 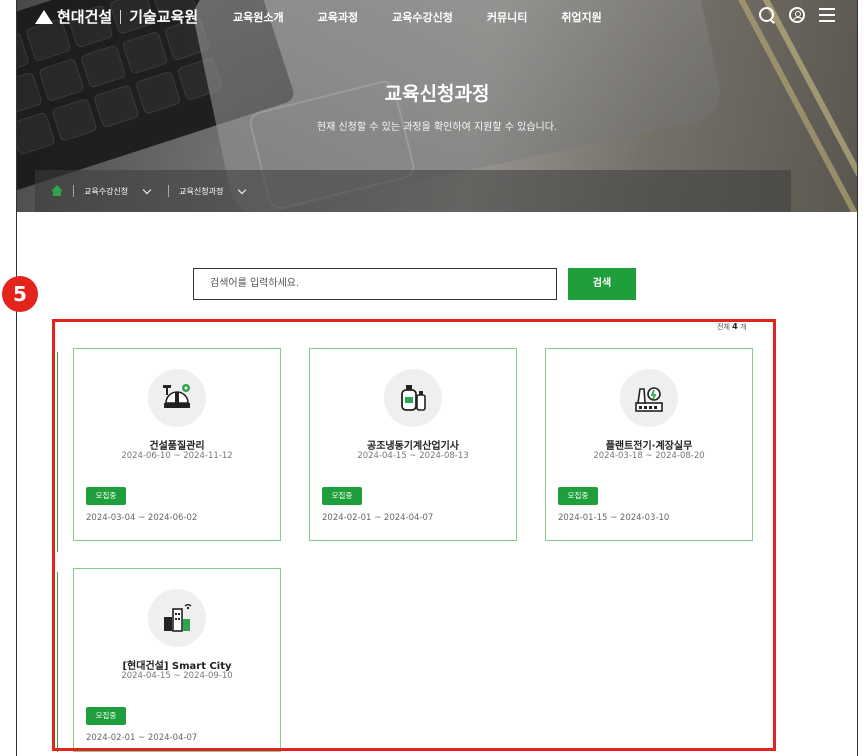 I want to click on course-period: 2024-03-18 ~ 2024-08-20, so click(x=649, y=456).